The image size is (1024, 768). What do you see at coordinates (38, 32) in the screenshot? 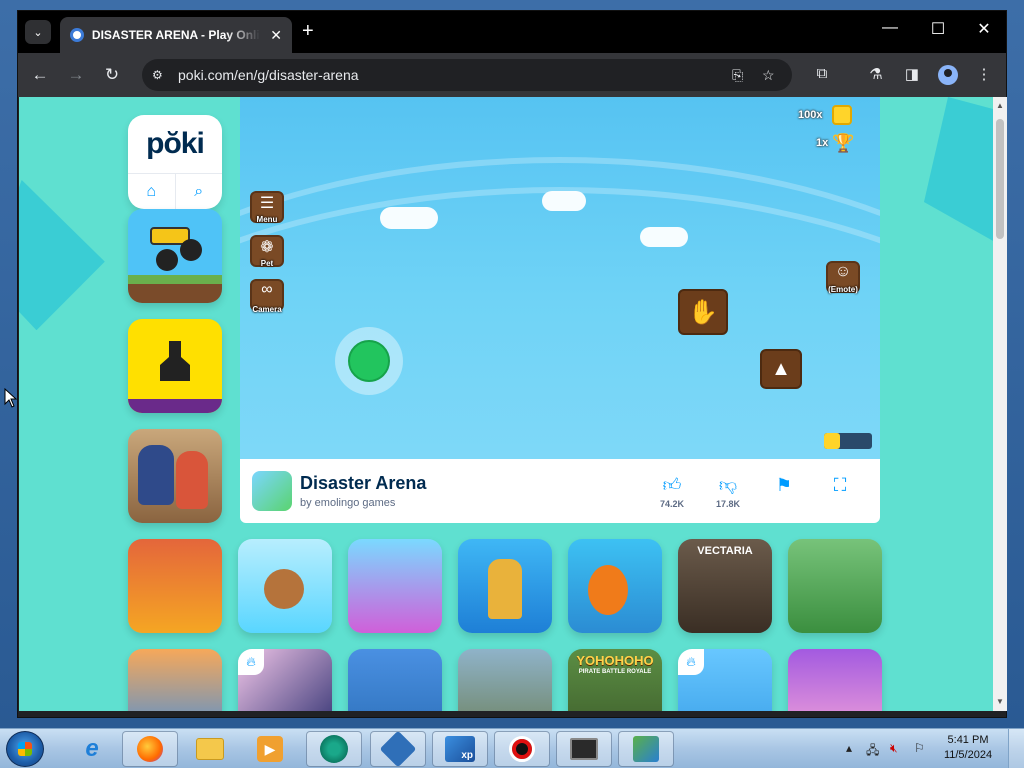
I see `tab-search-button: ⌄` at bounding box center [38, 32].